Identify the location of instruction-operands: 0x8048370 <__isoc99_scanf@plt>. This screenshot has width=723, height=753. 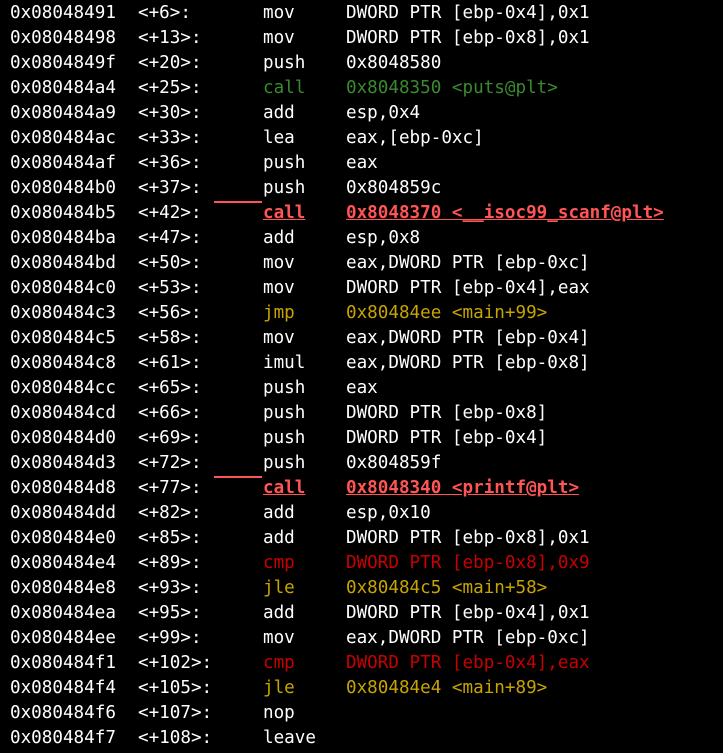
(505, 213).